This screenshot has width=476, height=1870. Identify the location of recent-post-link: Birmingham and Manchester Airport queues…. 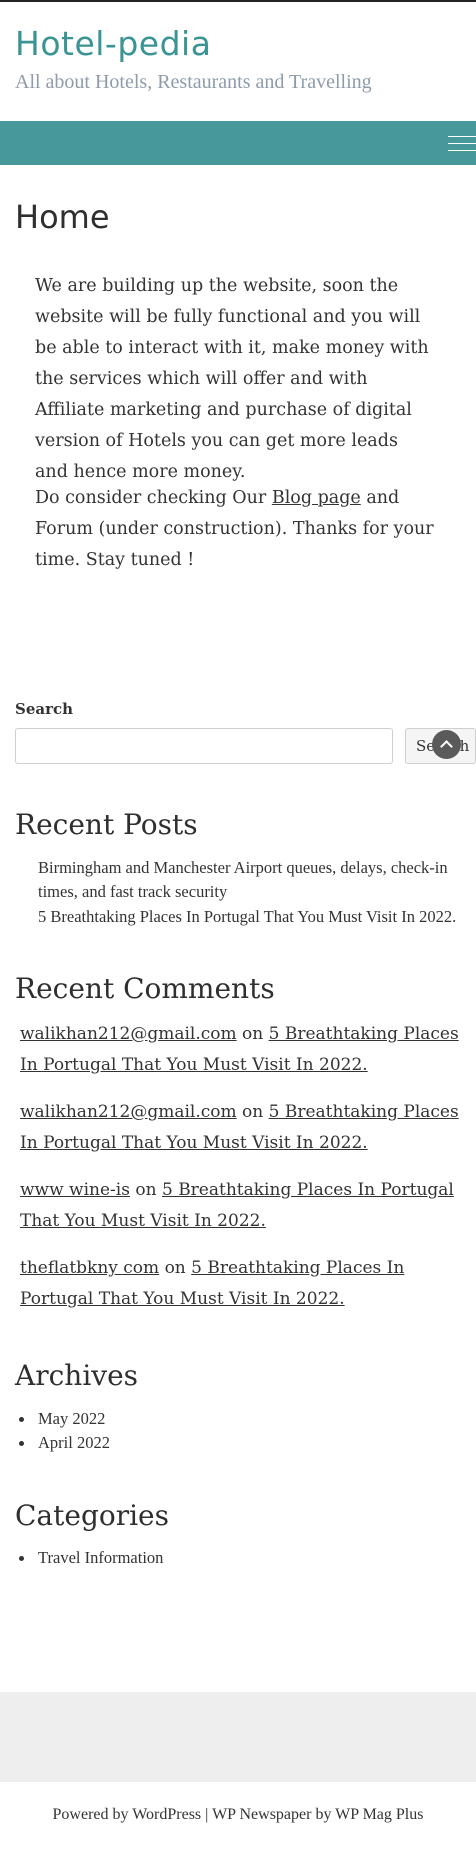
(256, 880).